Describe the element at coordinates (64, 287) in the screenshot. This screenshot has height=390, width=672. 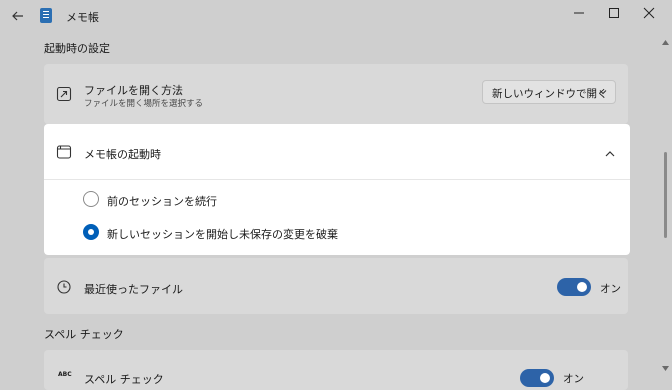
I see `clock-icon` at that location.